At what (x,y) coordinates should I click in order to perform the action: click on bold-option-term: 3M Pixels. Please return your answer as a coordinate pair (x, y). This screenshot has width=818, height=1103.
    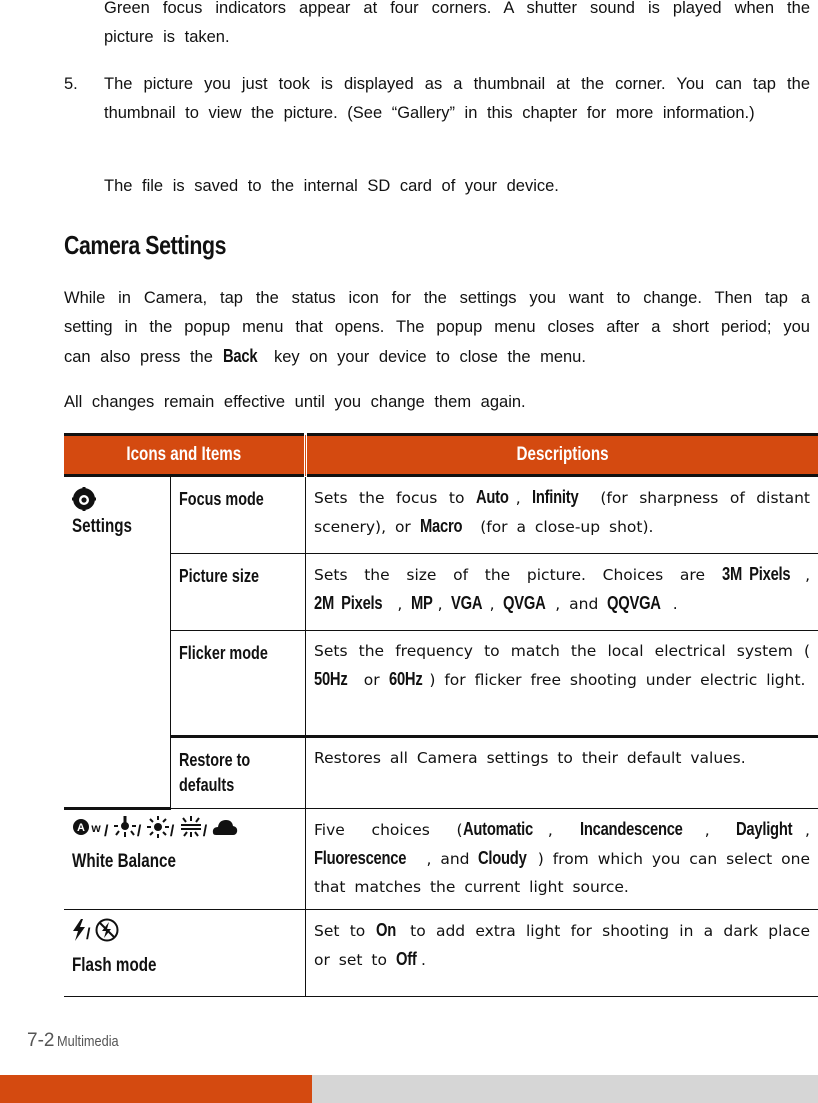
    Looking at the image, I should click on (756, 574).